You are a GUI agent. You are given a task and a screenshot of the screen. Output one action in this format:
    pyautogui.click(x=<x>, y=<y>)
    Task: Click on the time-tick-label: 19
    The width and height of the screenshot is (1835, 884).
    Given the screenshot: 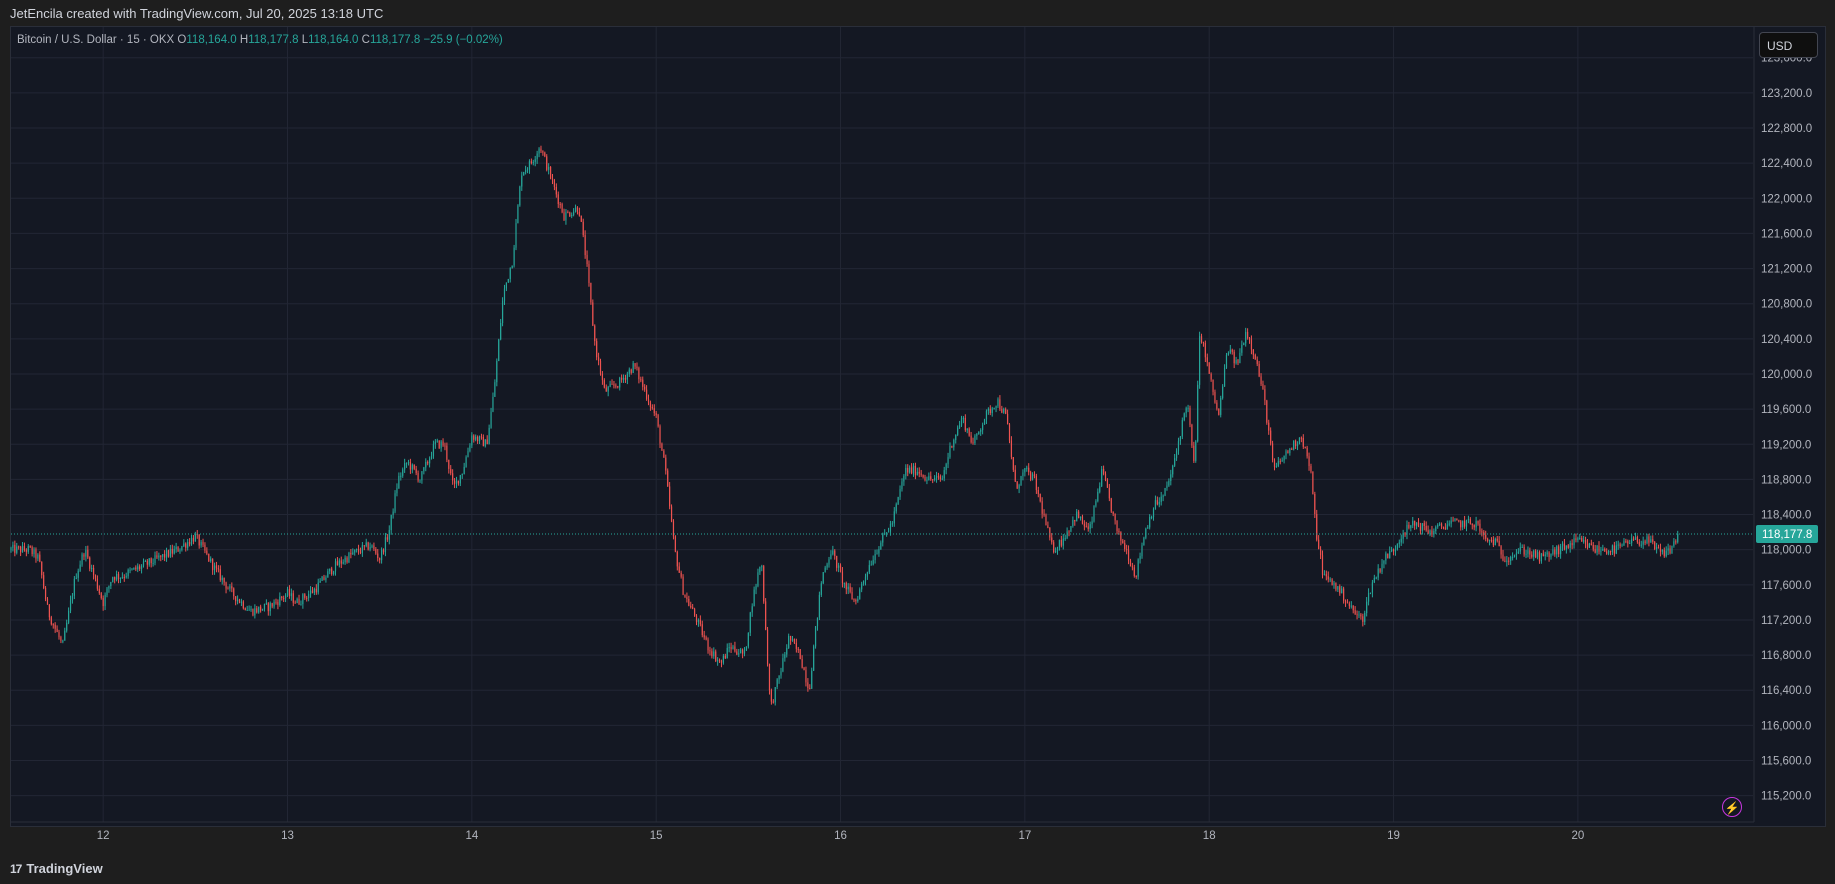 What is the action you would take?
    pyautogui.click(x=1393, y=836)
    